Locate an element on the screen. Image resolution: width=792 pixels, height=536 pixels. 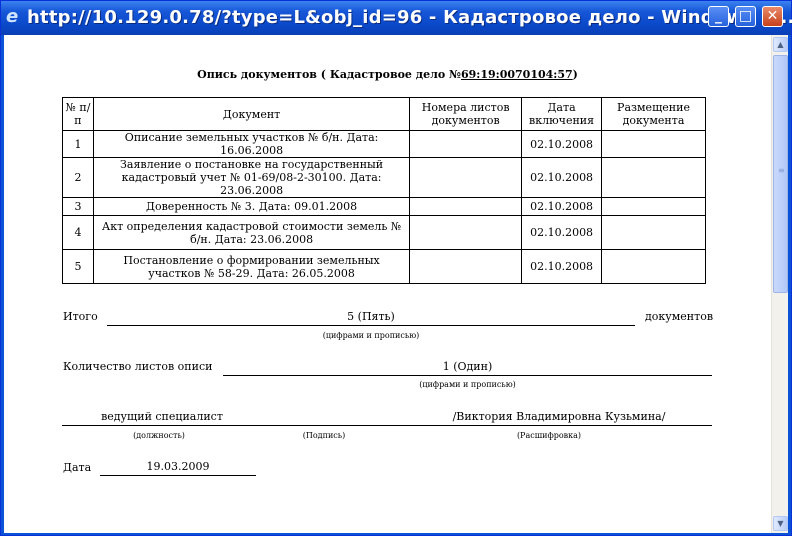
row-document: Доверенность № 3. Дата: 09.01.2008 is located at coordinates (251, 206).